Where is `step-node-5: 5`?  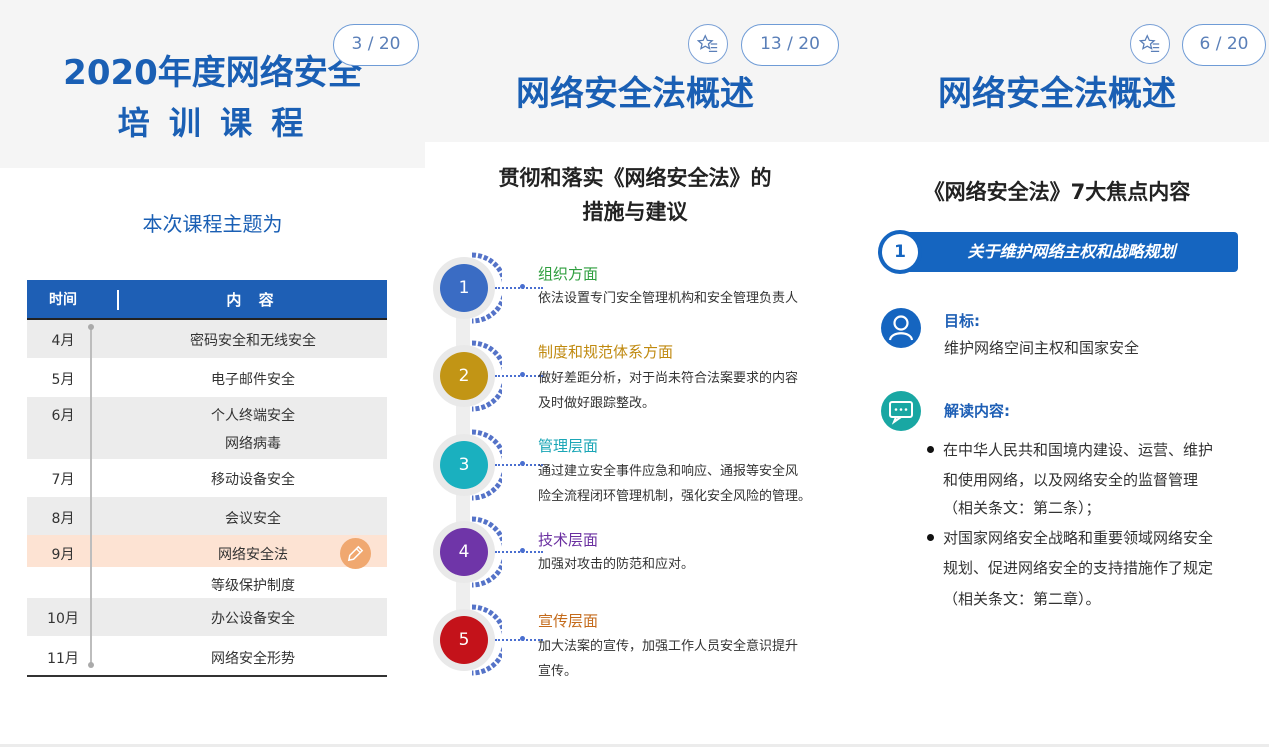
step-node-5: 5 is located at coordinates (467, 640).